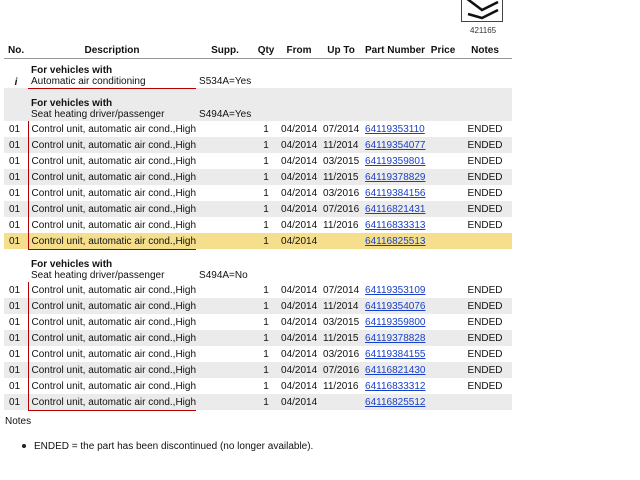 This screenshot has width=640, height=480. I want to click on part-number-link: 64119378829, so click(395, 177).